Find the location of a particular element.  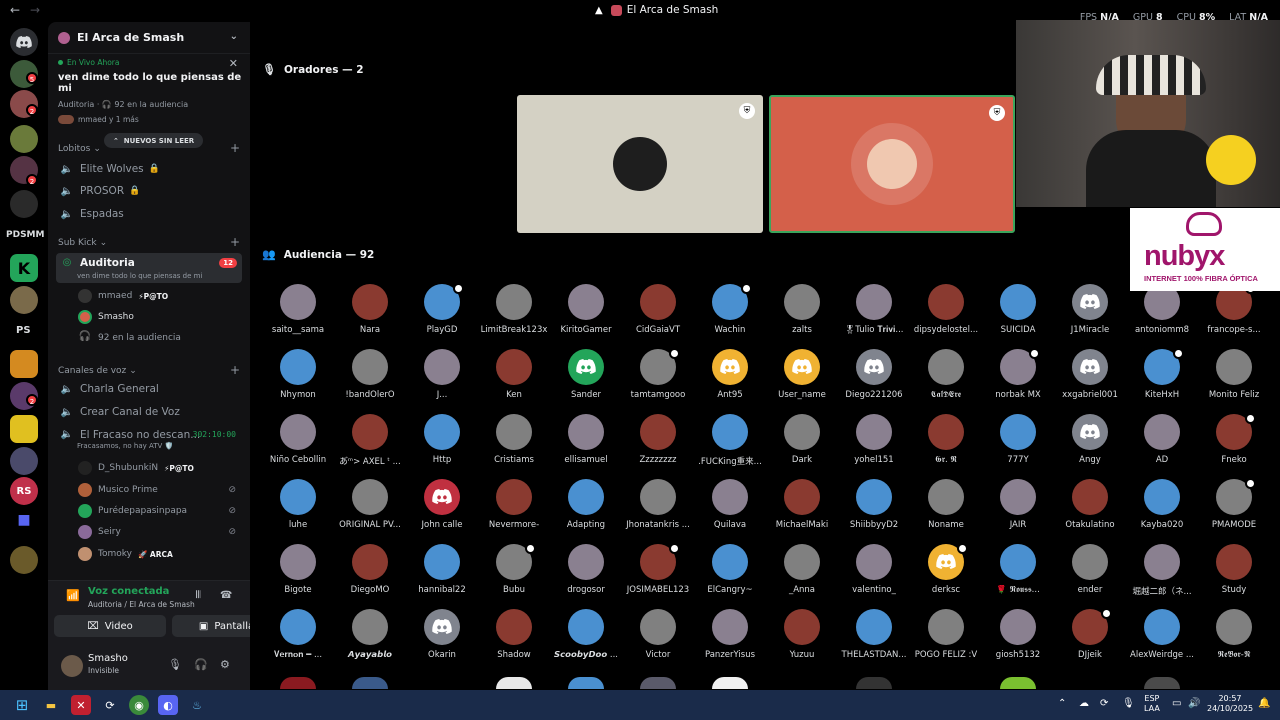

category-sub-kick: Sub Kick ⌄ is located at coordinates (82, 243).